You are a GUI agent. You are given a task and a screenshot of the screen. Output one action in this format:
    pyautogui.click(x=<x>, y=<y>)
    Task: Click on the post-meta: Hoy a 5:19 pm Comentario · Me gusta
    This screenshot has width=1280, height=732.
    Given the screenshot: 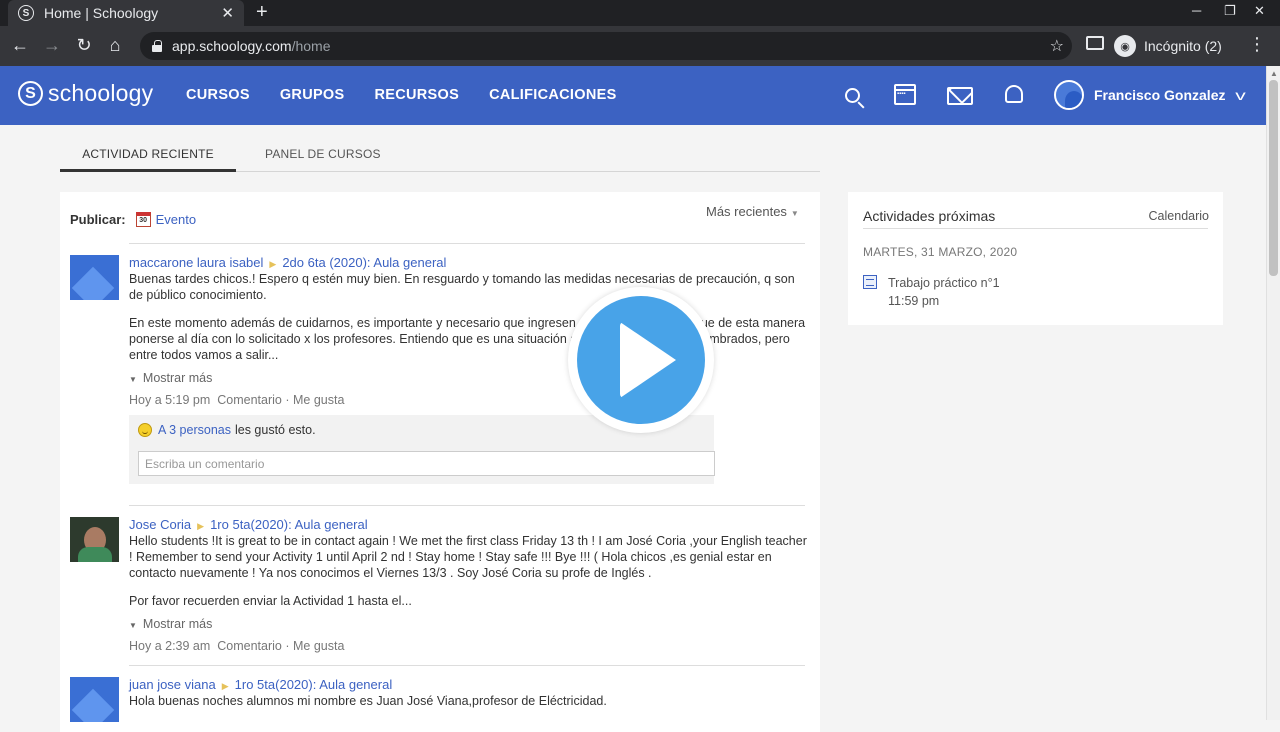 What is the action you would take?
    pyautogui.click(x=237, y=400)
    